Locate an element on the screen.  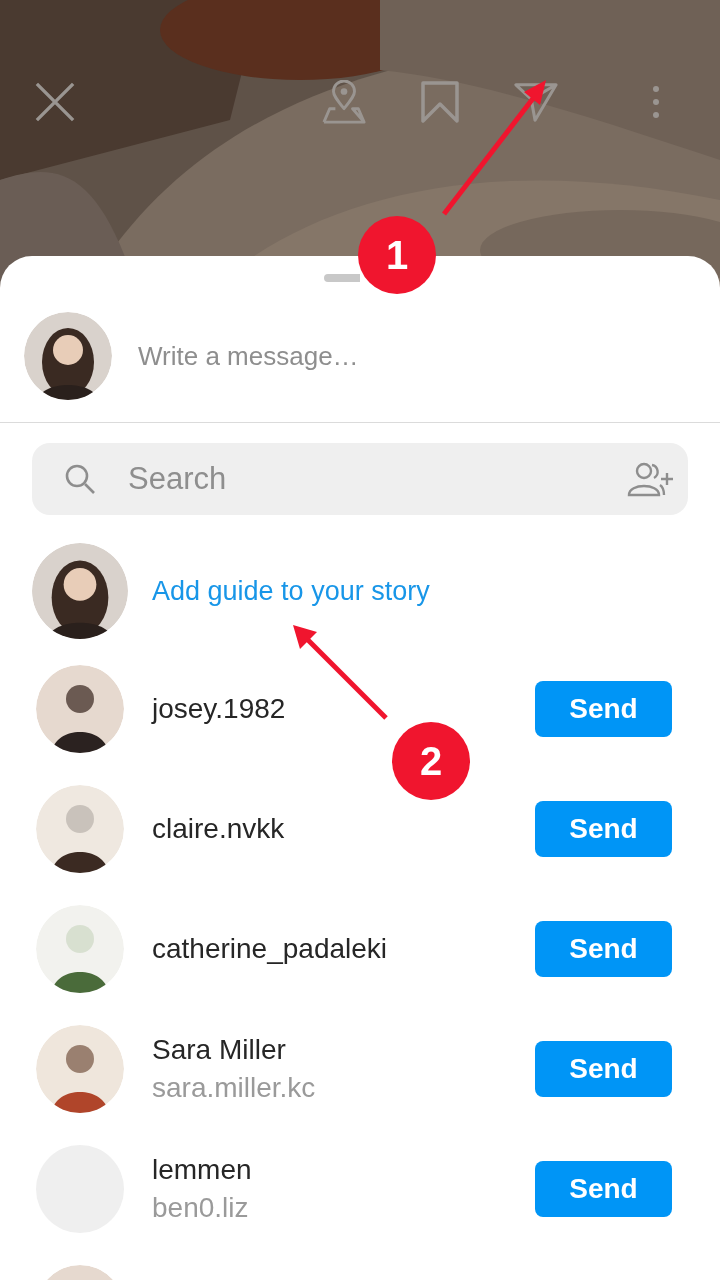
contact-name: claire.nvkk is located at coordinates (219, 829).